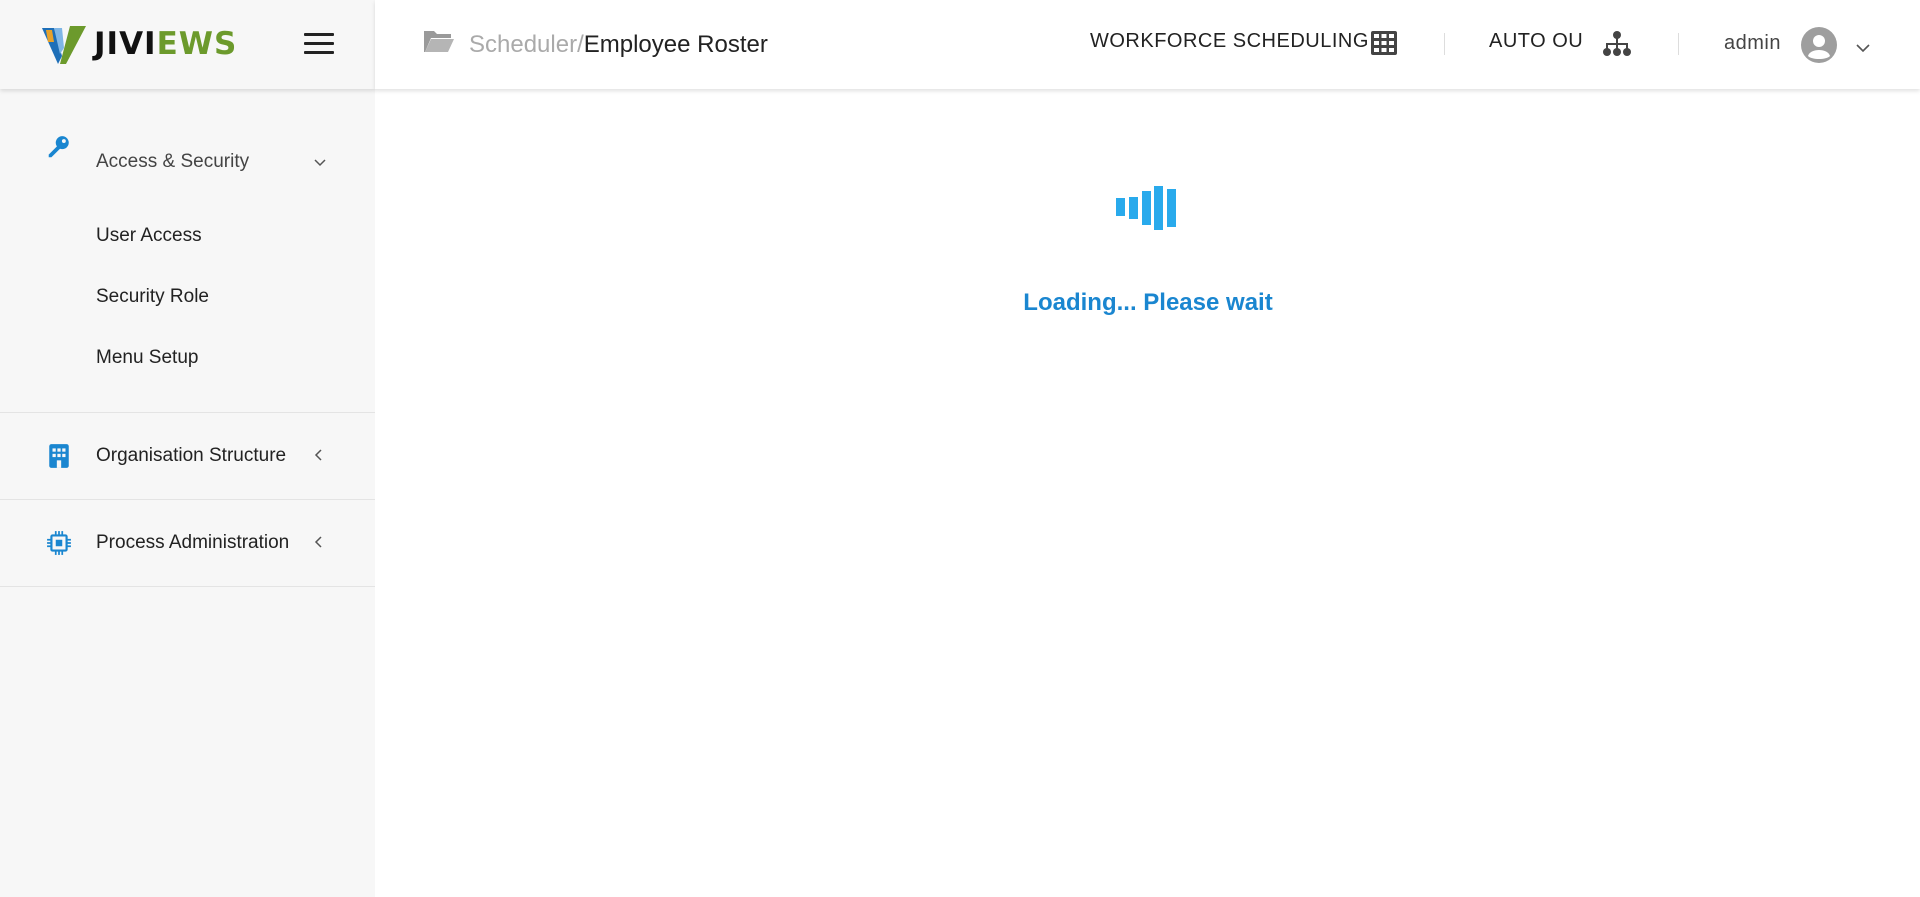 This screenshot has height=897, width=1920. Describe the element at coordinates (1819, 47) in the screenshot. I see `avatar` at that location.